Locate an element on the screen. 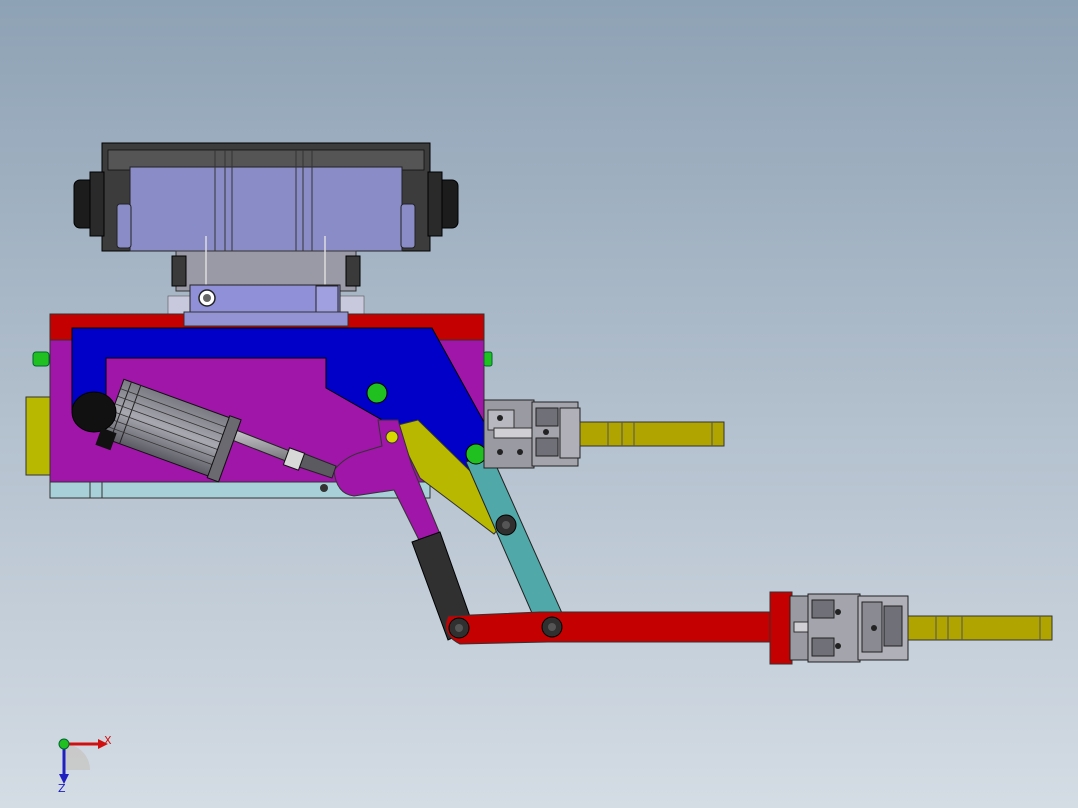 The image size is (1078, 808). pivot-right-icon is located at coordinates (488, 359).